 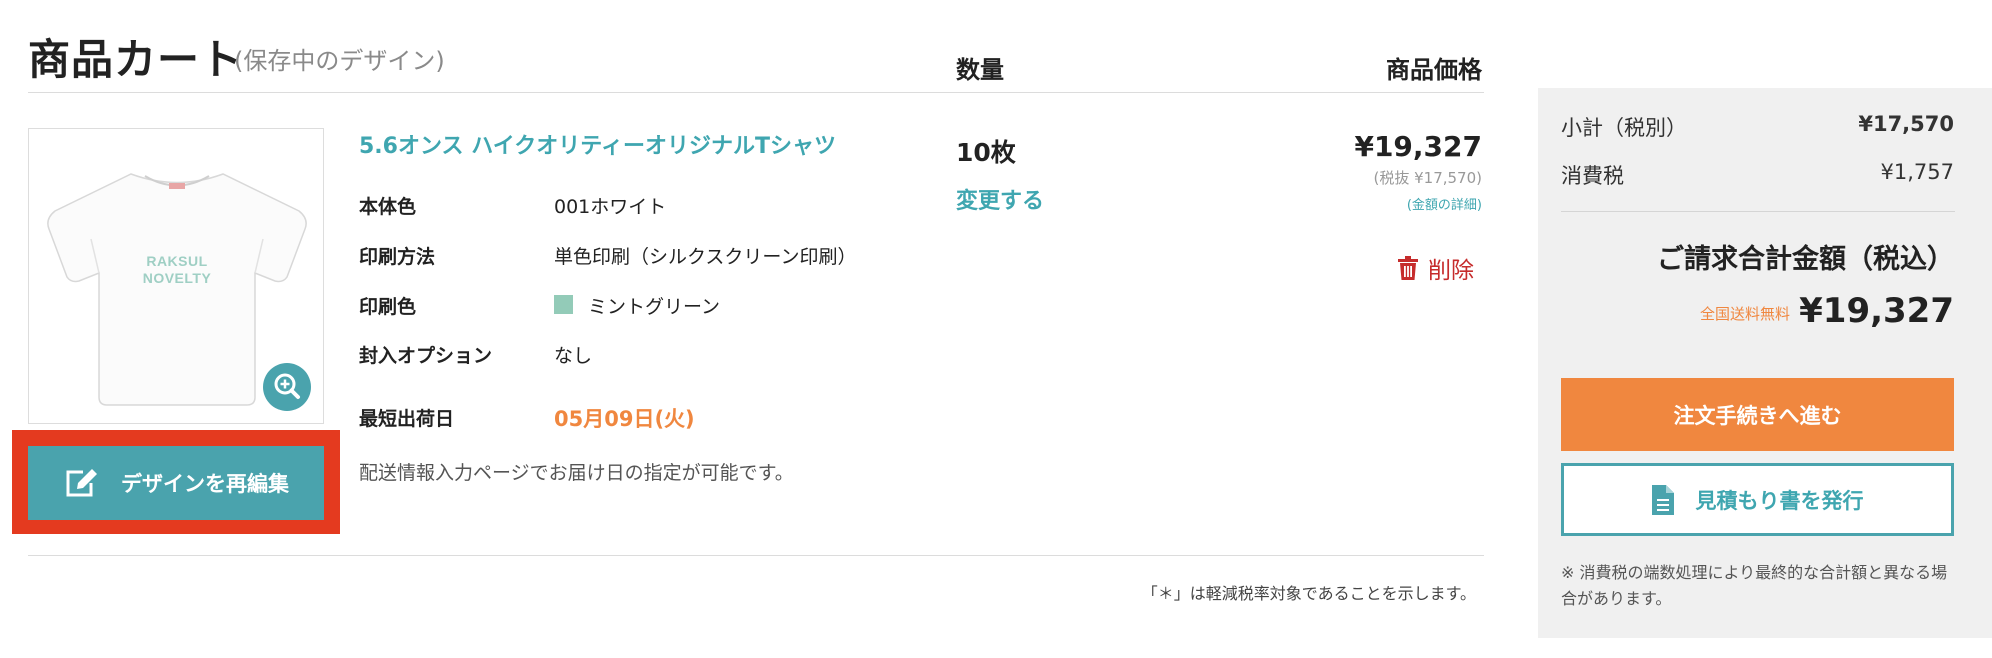 I want to click on redesign-button: デザインを再編集, so click(x=176, y=483).